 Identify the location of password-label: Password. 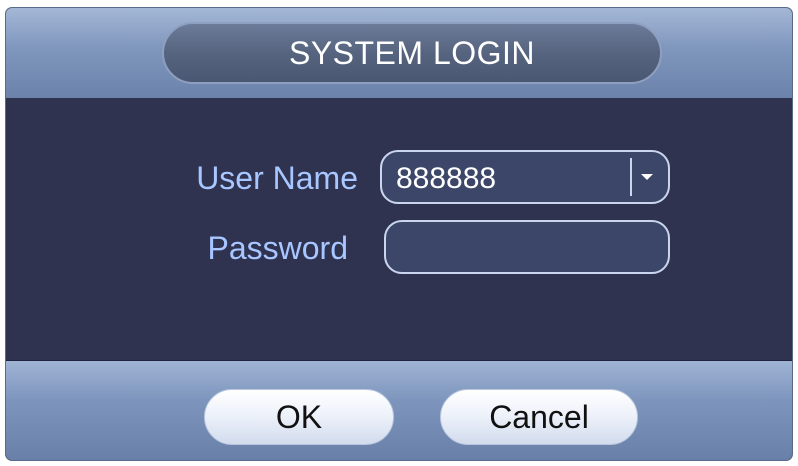
(278, 248).